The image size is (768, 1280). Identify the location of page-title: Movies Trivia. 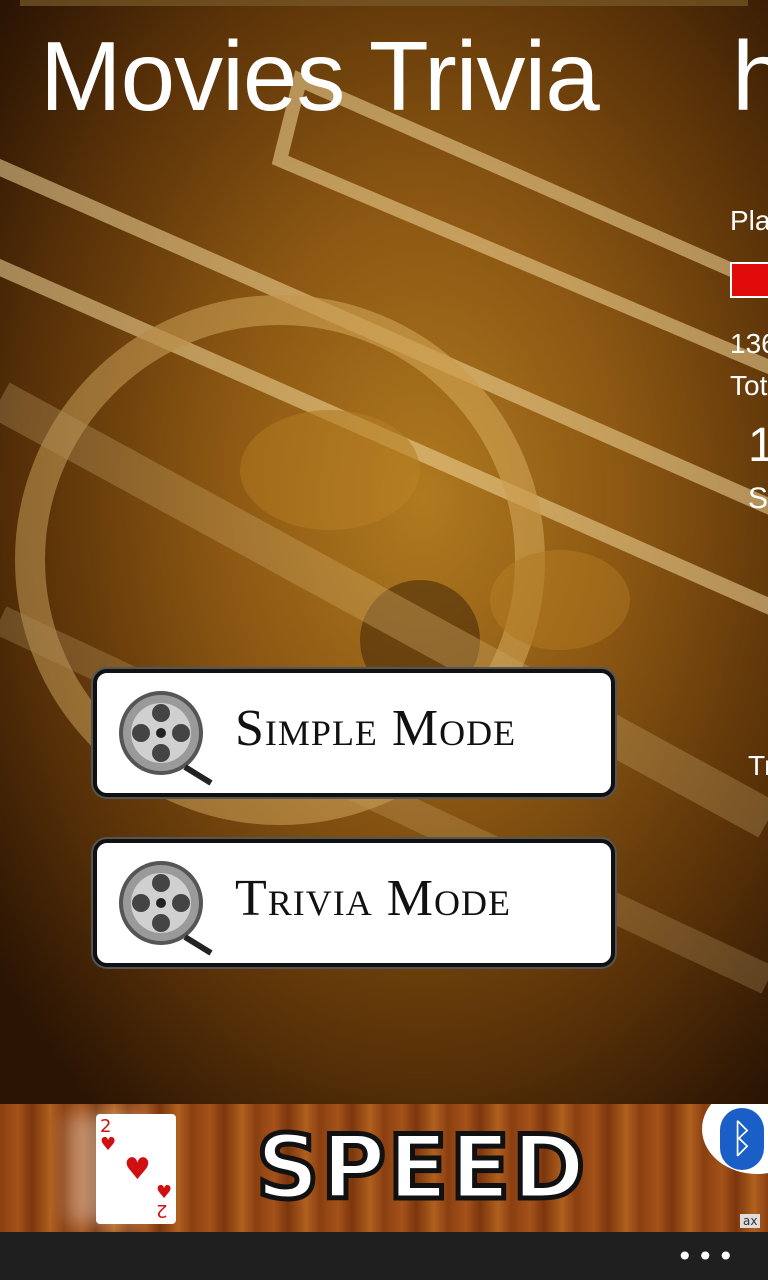
(320, 76).